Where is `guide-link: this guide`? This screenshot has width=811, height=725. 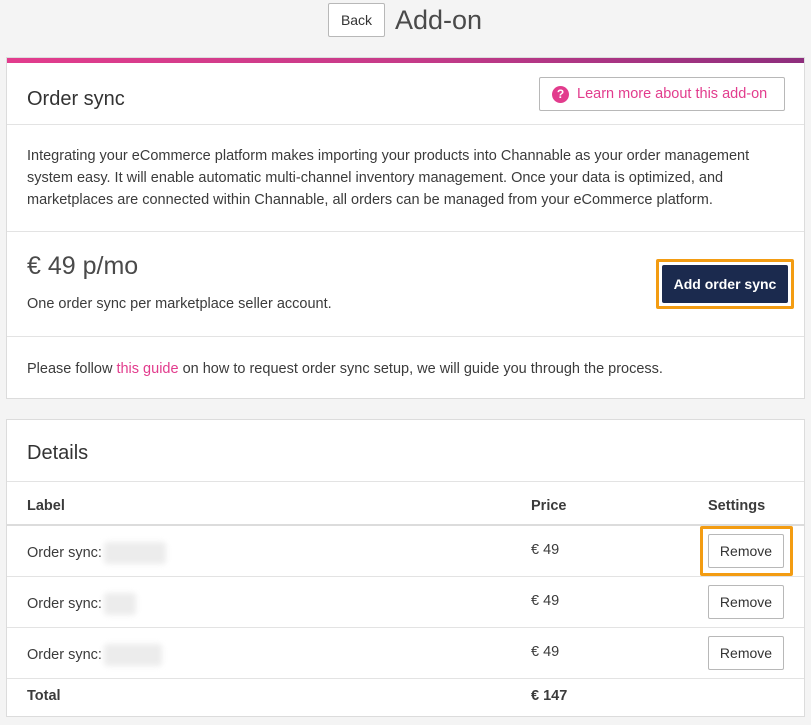
guide-link: this guide is located at coordinates (147, 369).